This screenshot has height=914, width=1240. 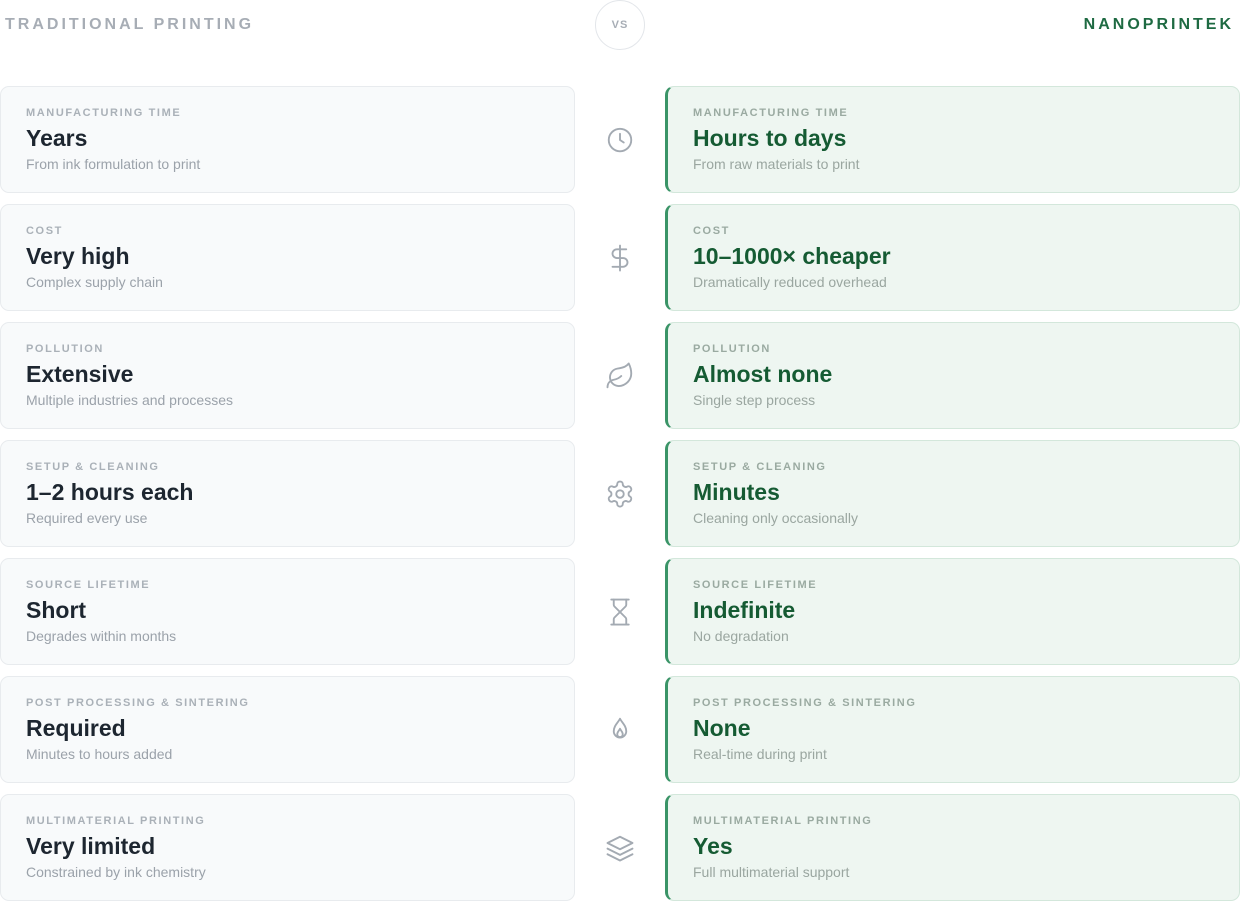 I want to click on traditional-printing-title: TRADITIONAL PRINTING, so click(x=130, y=24).